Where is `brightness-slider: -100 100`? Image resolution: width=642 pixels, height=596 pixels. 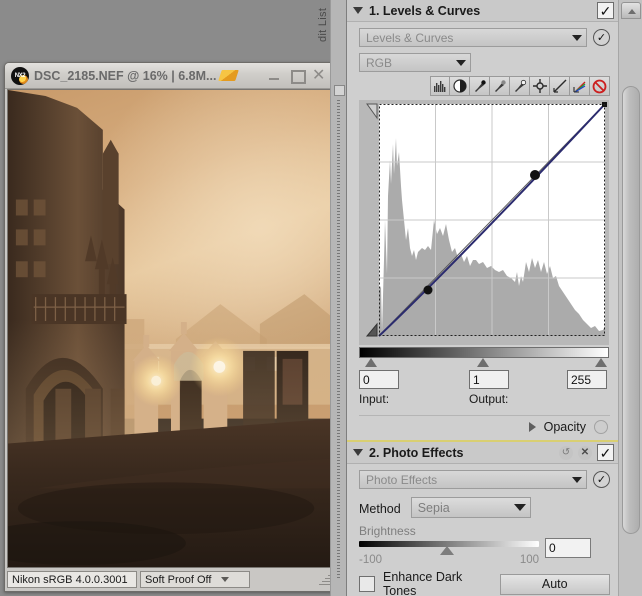
brightness-slider: -100 100 is located at coordinates (449, 552).